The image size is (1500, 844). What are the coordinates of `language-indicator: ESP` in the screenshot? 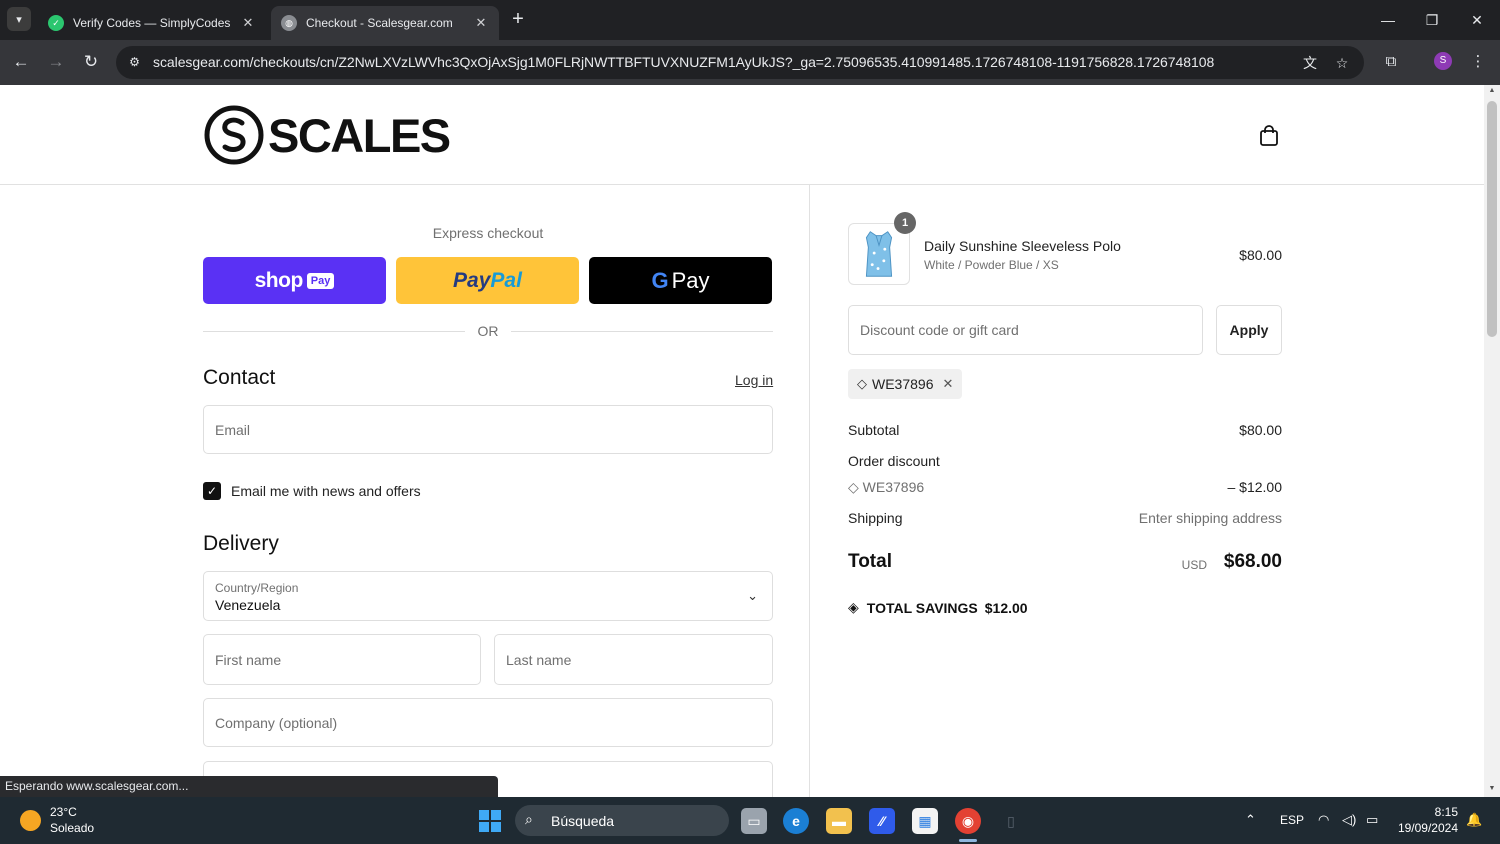 It's located at (1292, 820).